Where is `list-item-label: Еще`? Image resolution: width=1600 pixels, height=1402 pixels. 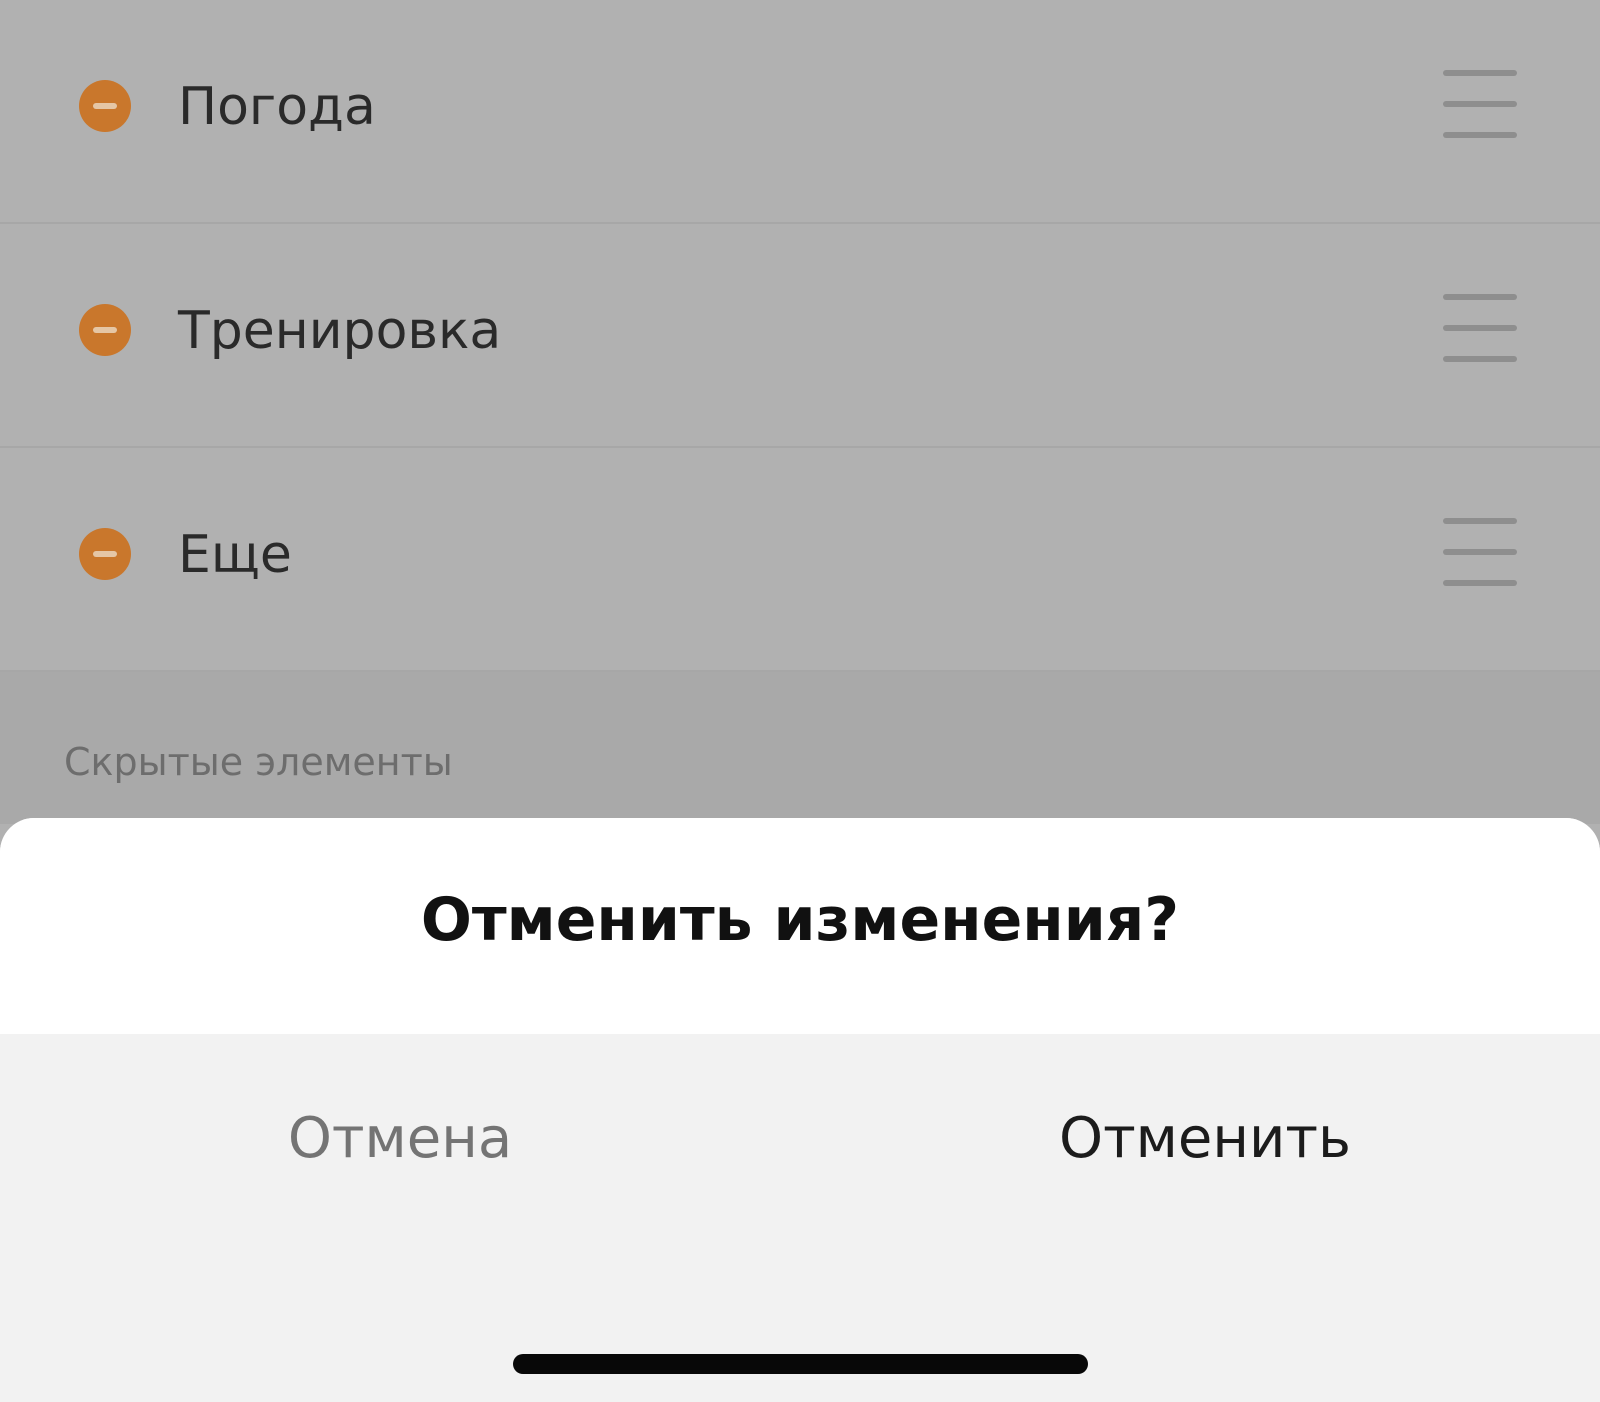 list-item-label: Еще is located at coordinates (235, 555).